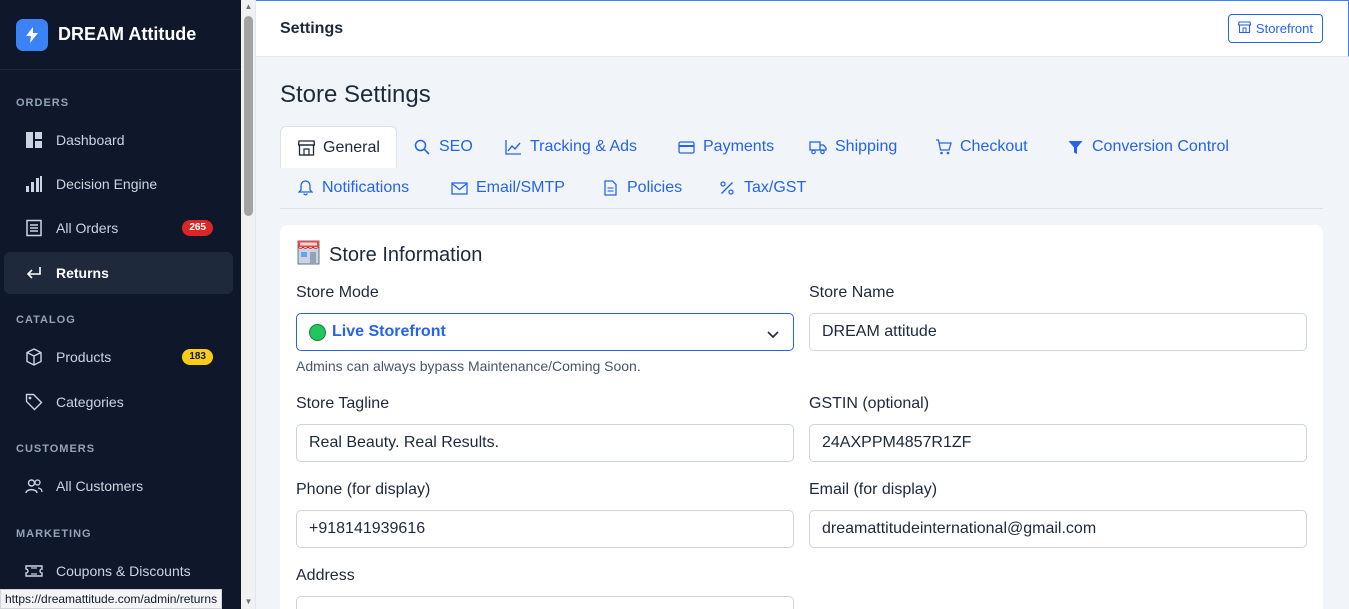  What do you see at coordinates (879, 331) in the screenshot?
I see `store-name-value: DREAM attitude` at bounding box center [879, 331].